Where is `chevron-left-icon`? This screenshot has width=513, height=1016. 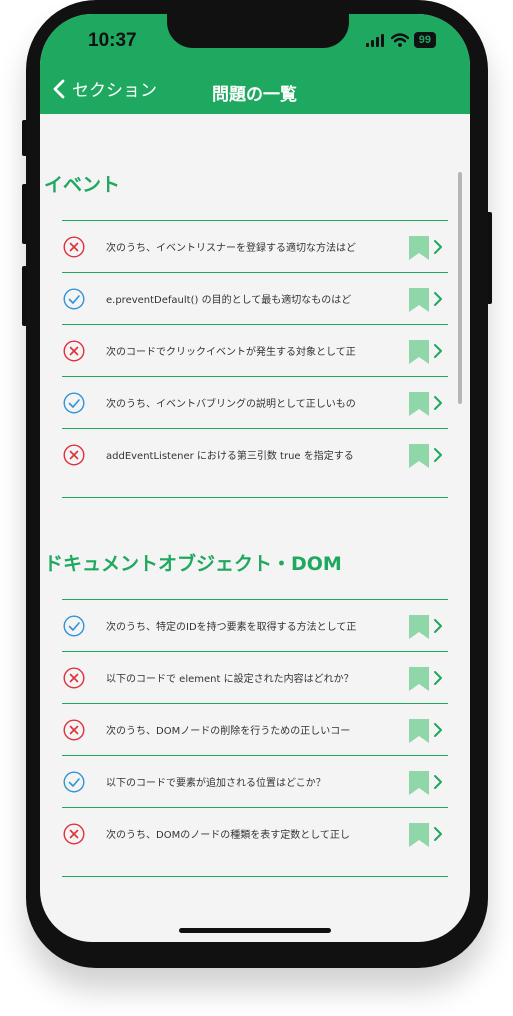 chevron-left-icon is located at coordinates (59, 88).